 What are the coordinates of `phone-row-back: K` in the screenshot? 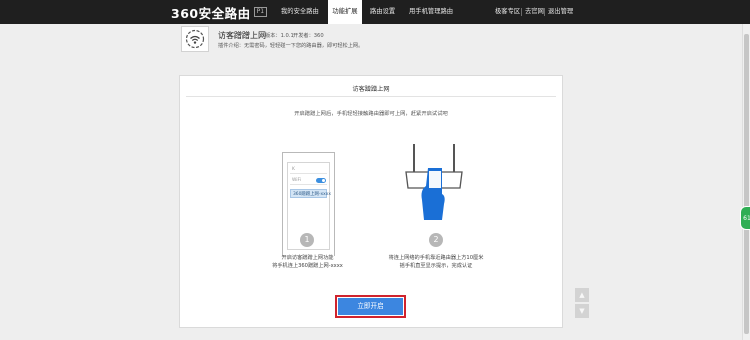 It's located at (308, 169).